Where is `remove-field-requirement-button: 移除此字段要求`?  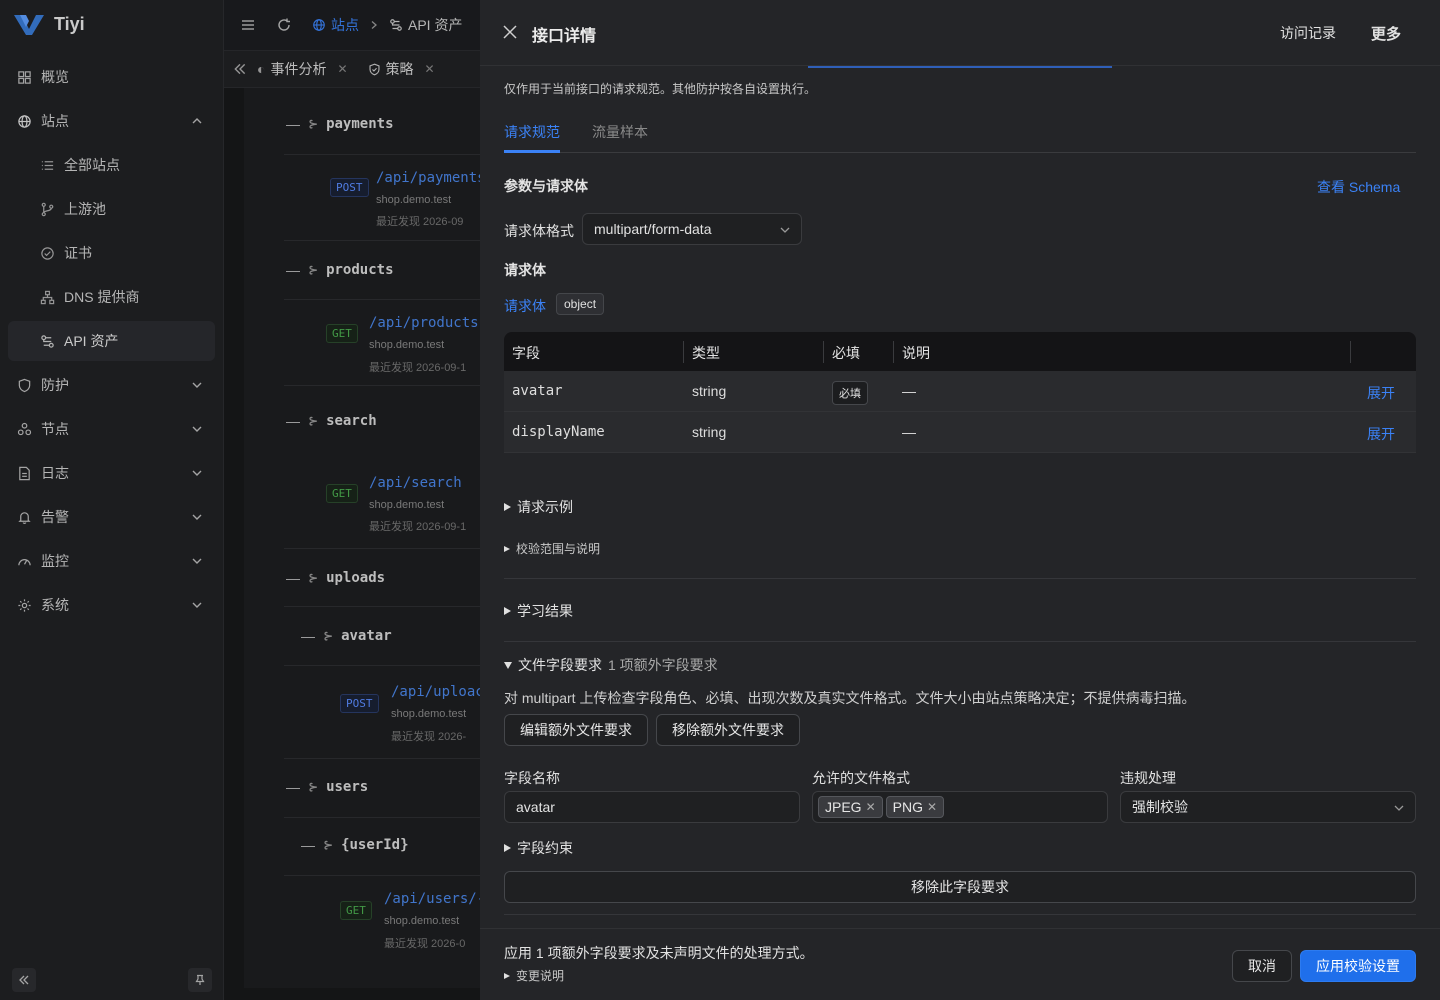
remove-field-requirement-button: 移除此字段要求 is located at coordinates (960, 887).